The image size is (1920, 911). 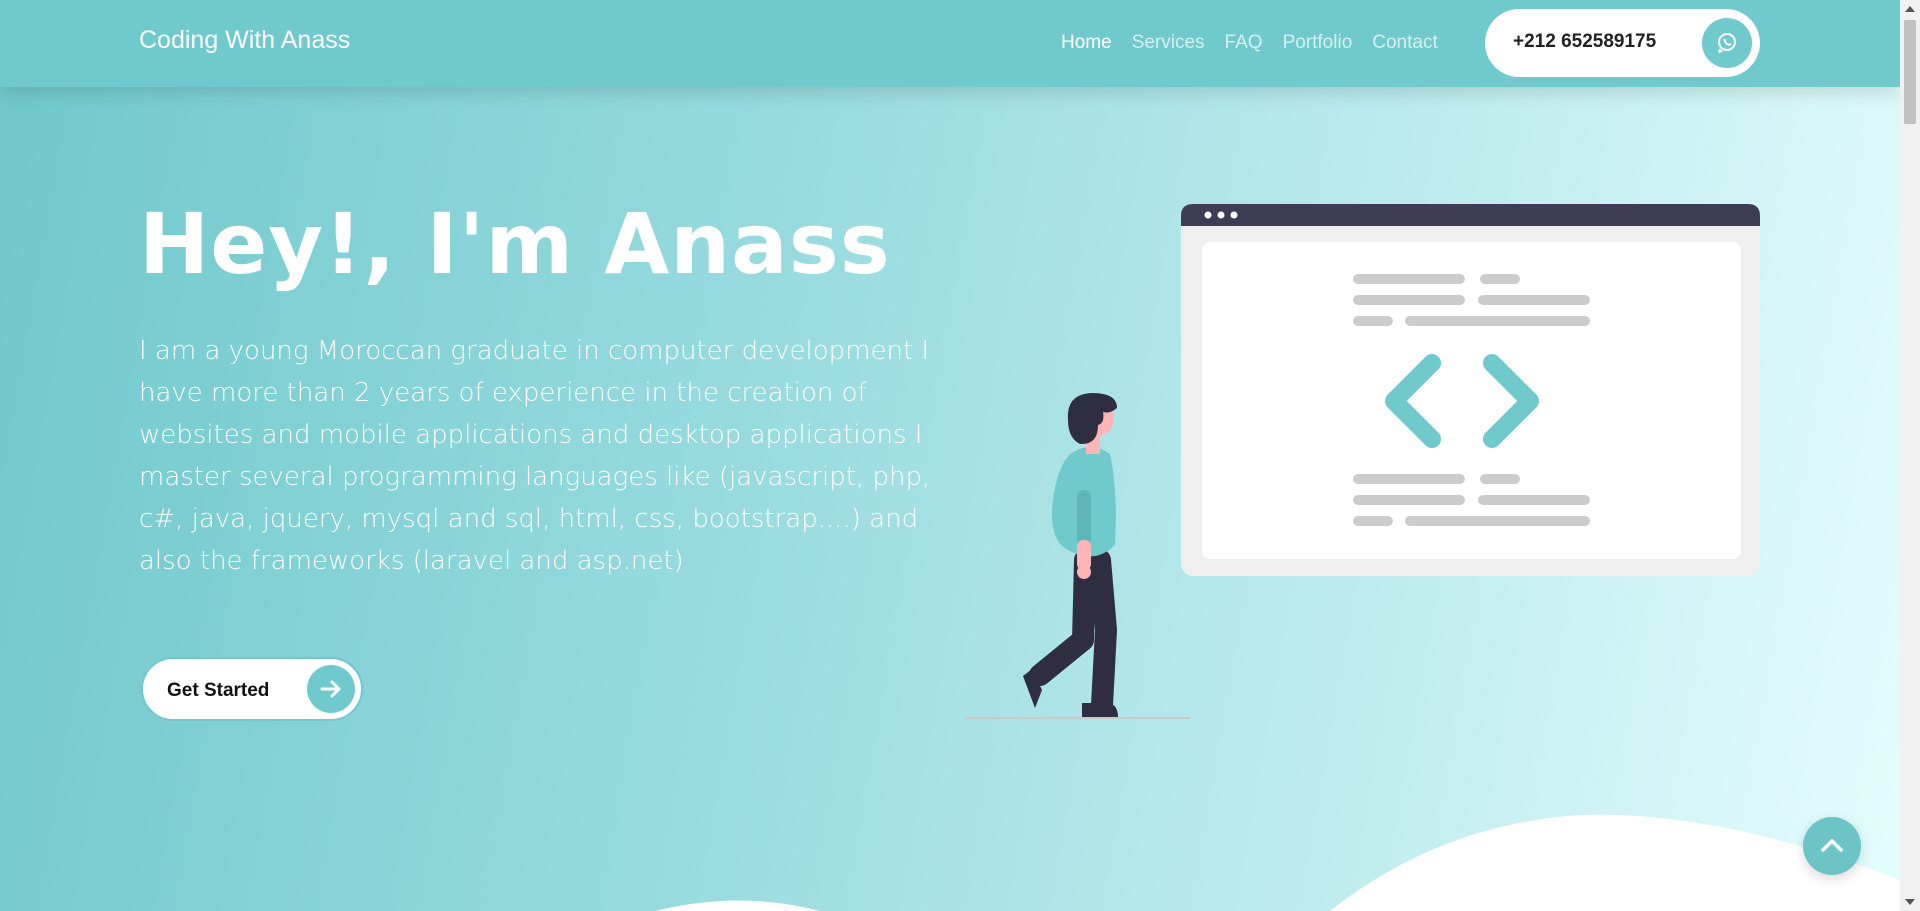 I want to click on nav-link-home: Home, so click(x=1086, y=43).